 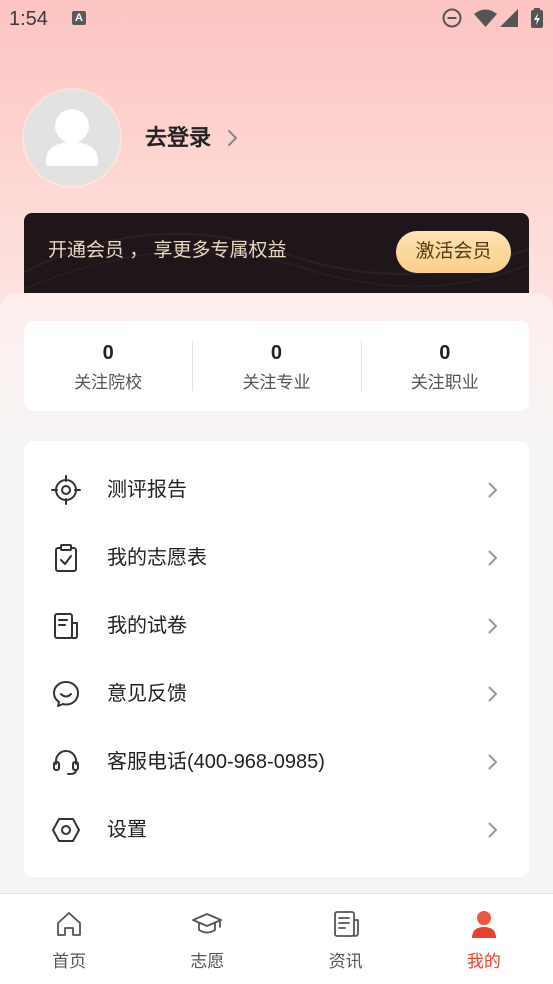 I want to click on feedback-chat-icon, so click(x=66, y=694).